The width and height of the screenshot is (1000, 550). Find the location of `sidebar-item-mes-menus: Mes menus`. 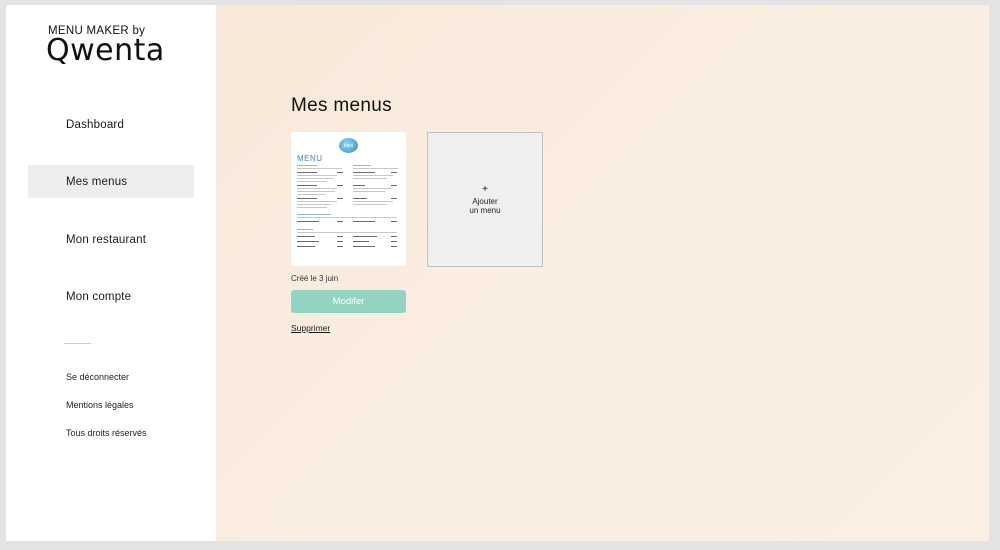

sidebar-item-mes-menus: Mes menus is located at coordinates (111, 181).